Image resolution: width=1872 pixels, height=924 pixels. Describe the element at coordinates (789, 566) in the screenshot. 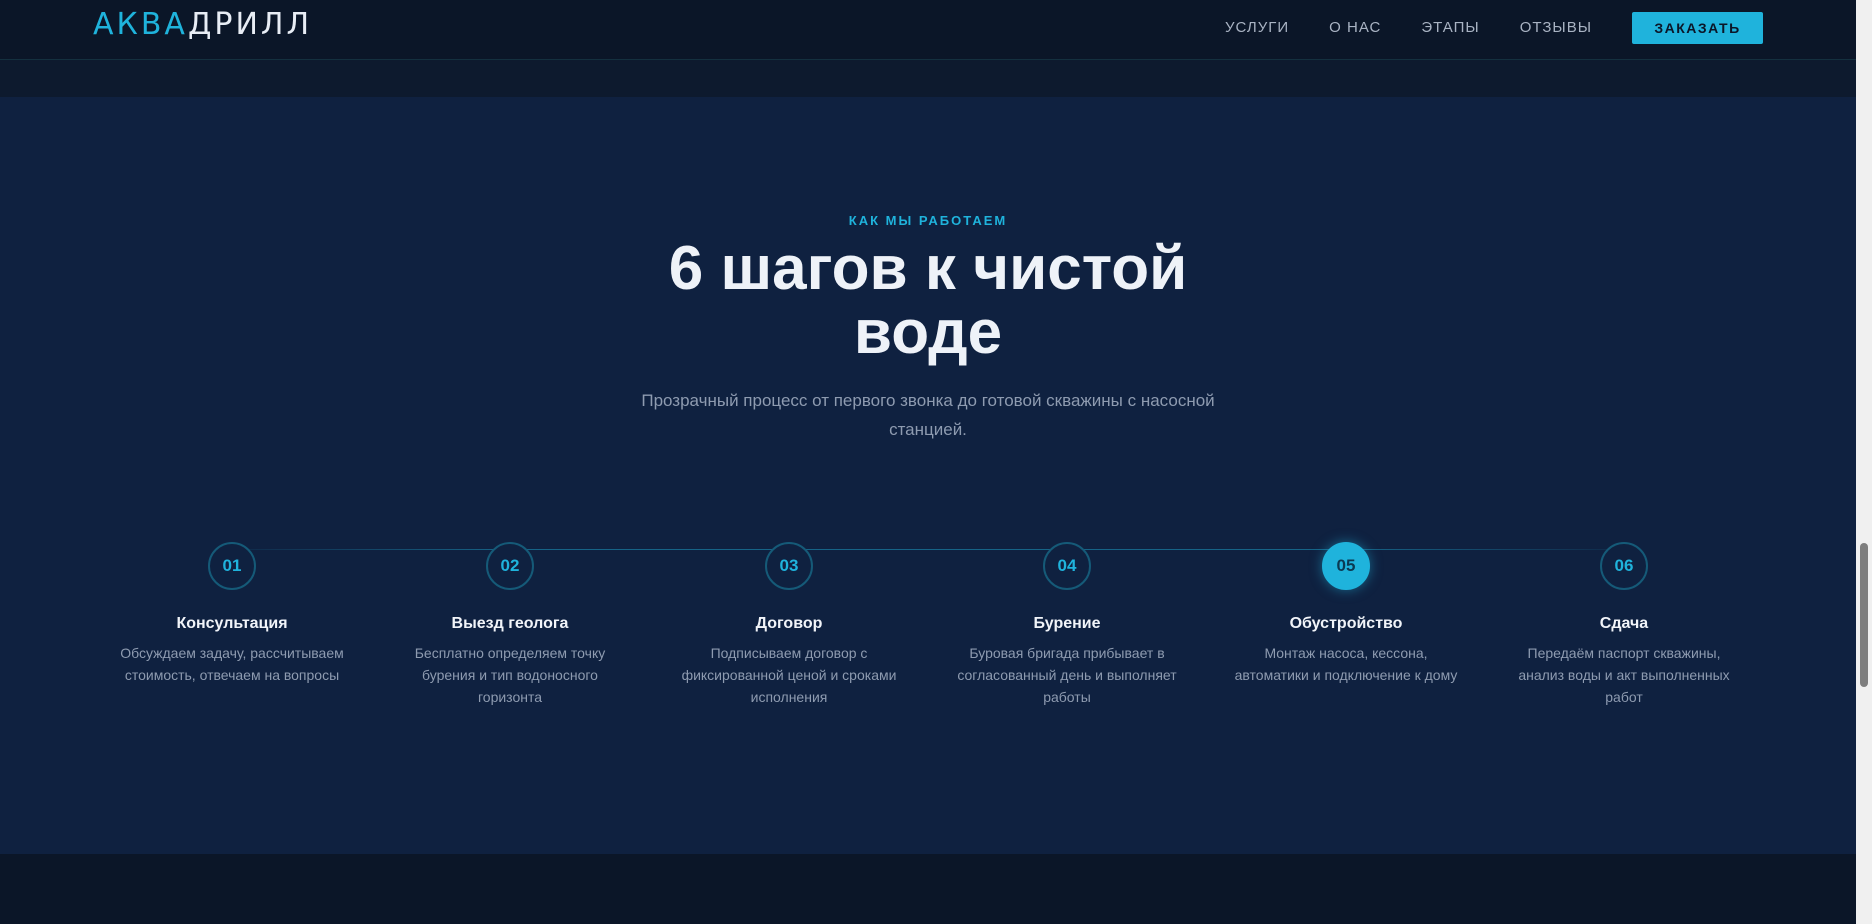

I see `step-number: 03` at that location.